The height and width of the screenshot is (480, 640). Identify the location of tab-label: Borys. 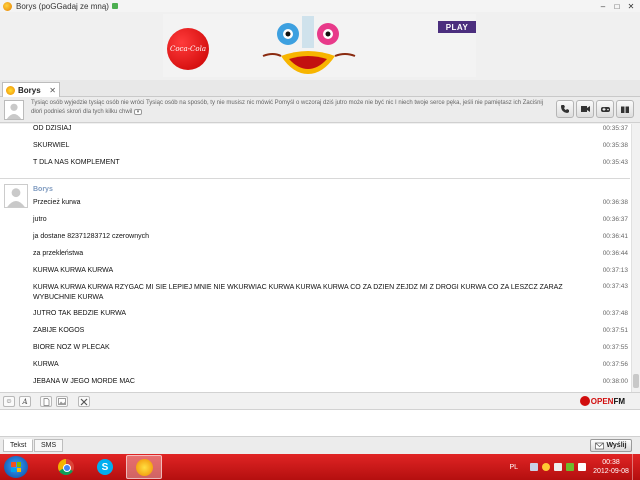
(29, 90).